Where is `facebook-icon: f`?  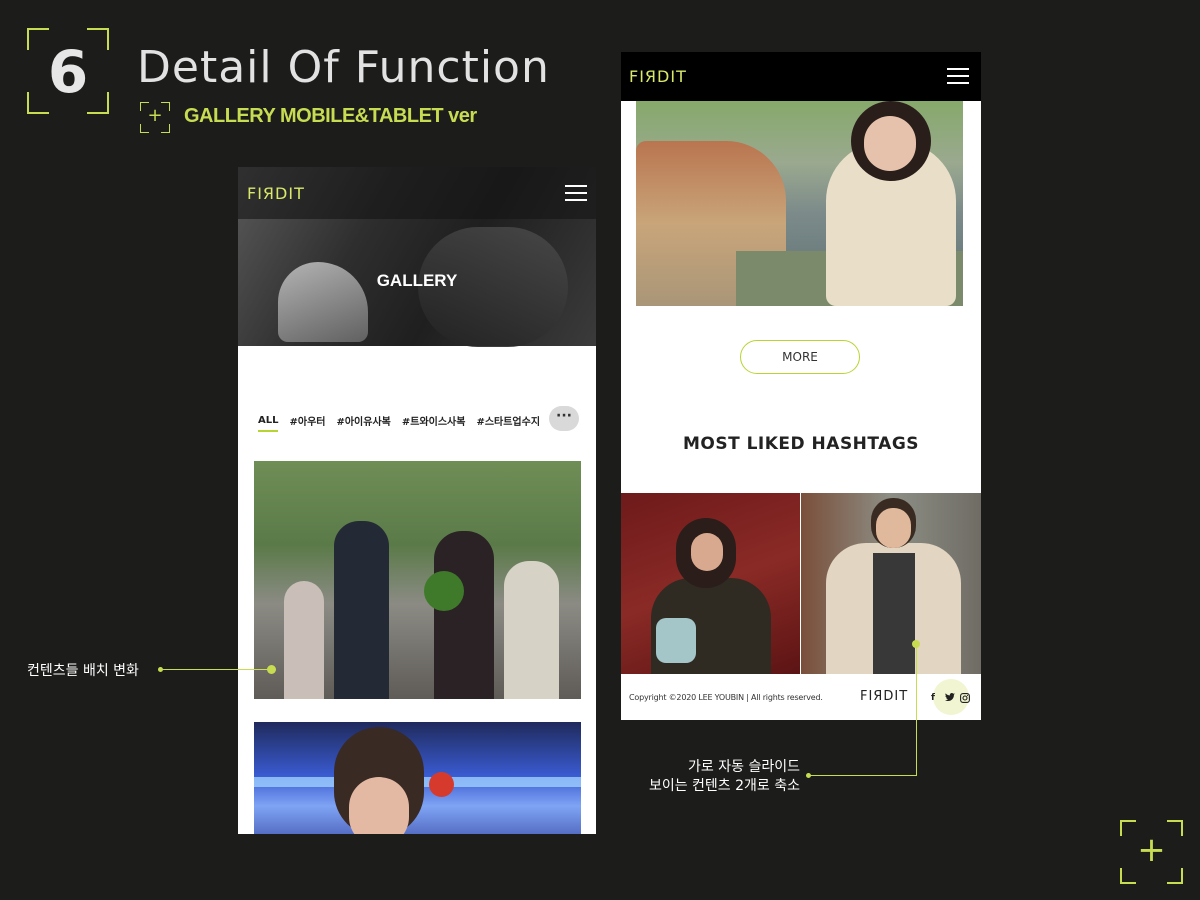
facebook-icon: f is located at coordinates (933, 698).